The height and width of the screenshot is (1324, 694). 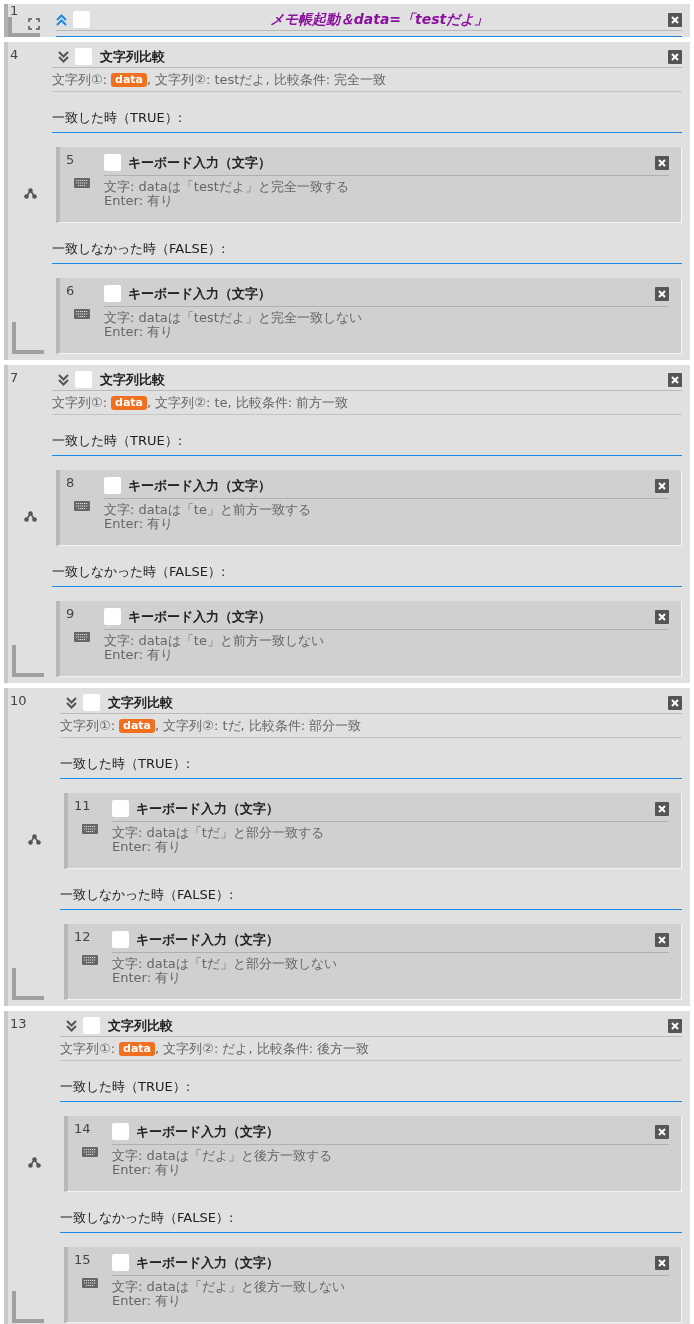 I want to click on step-number: 8, so click(x=70, y=483).